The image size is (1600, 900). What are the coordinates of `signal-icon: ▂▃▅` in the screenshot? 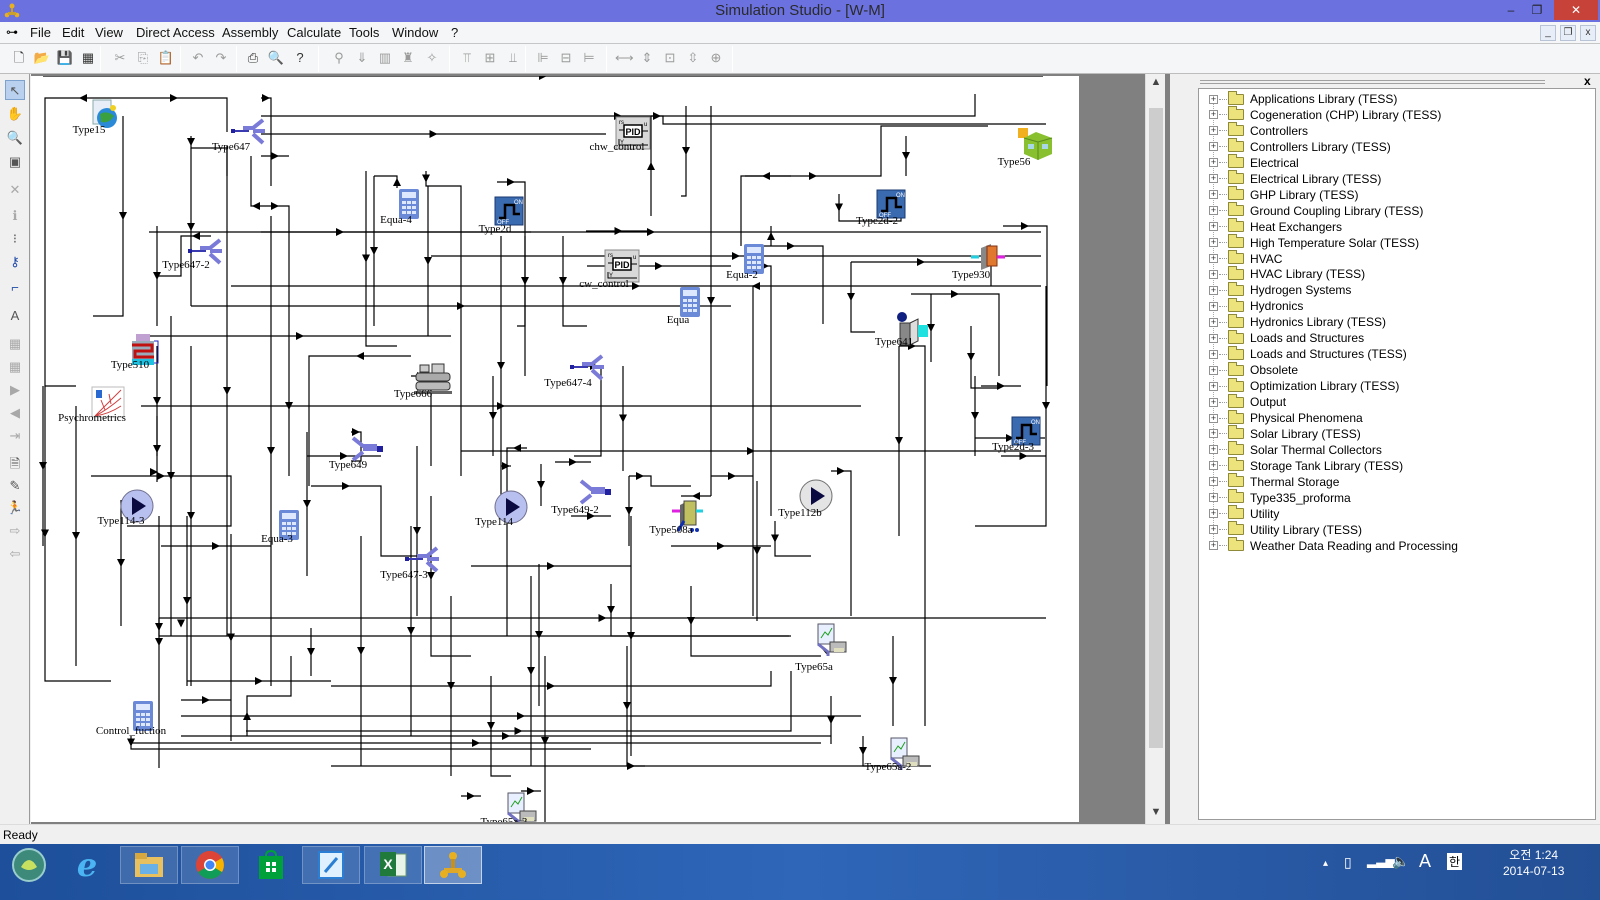 It's located at (1381, 861).